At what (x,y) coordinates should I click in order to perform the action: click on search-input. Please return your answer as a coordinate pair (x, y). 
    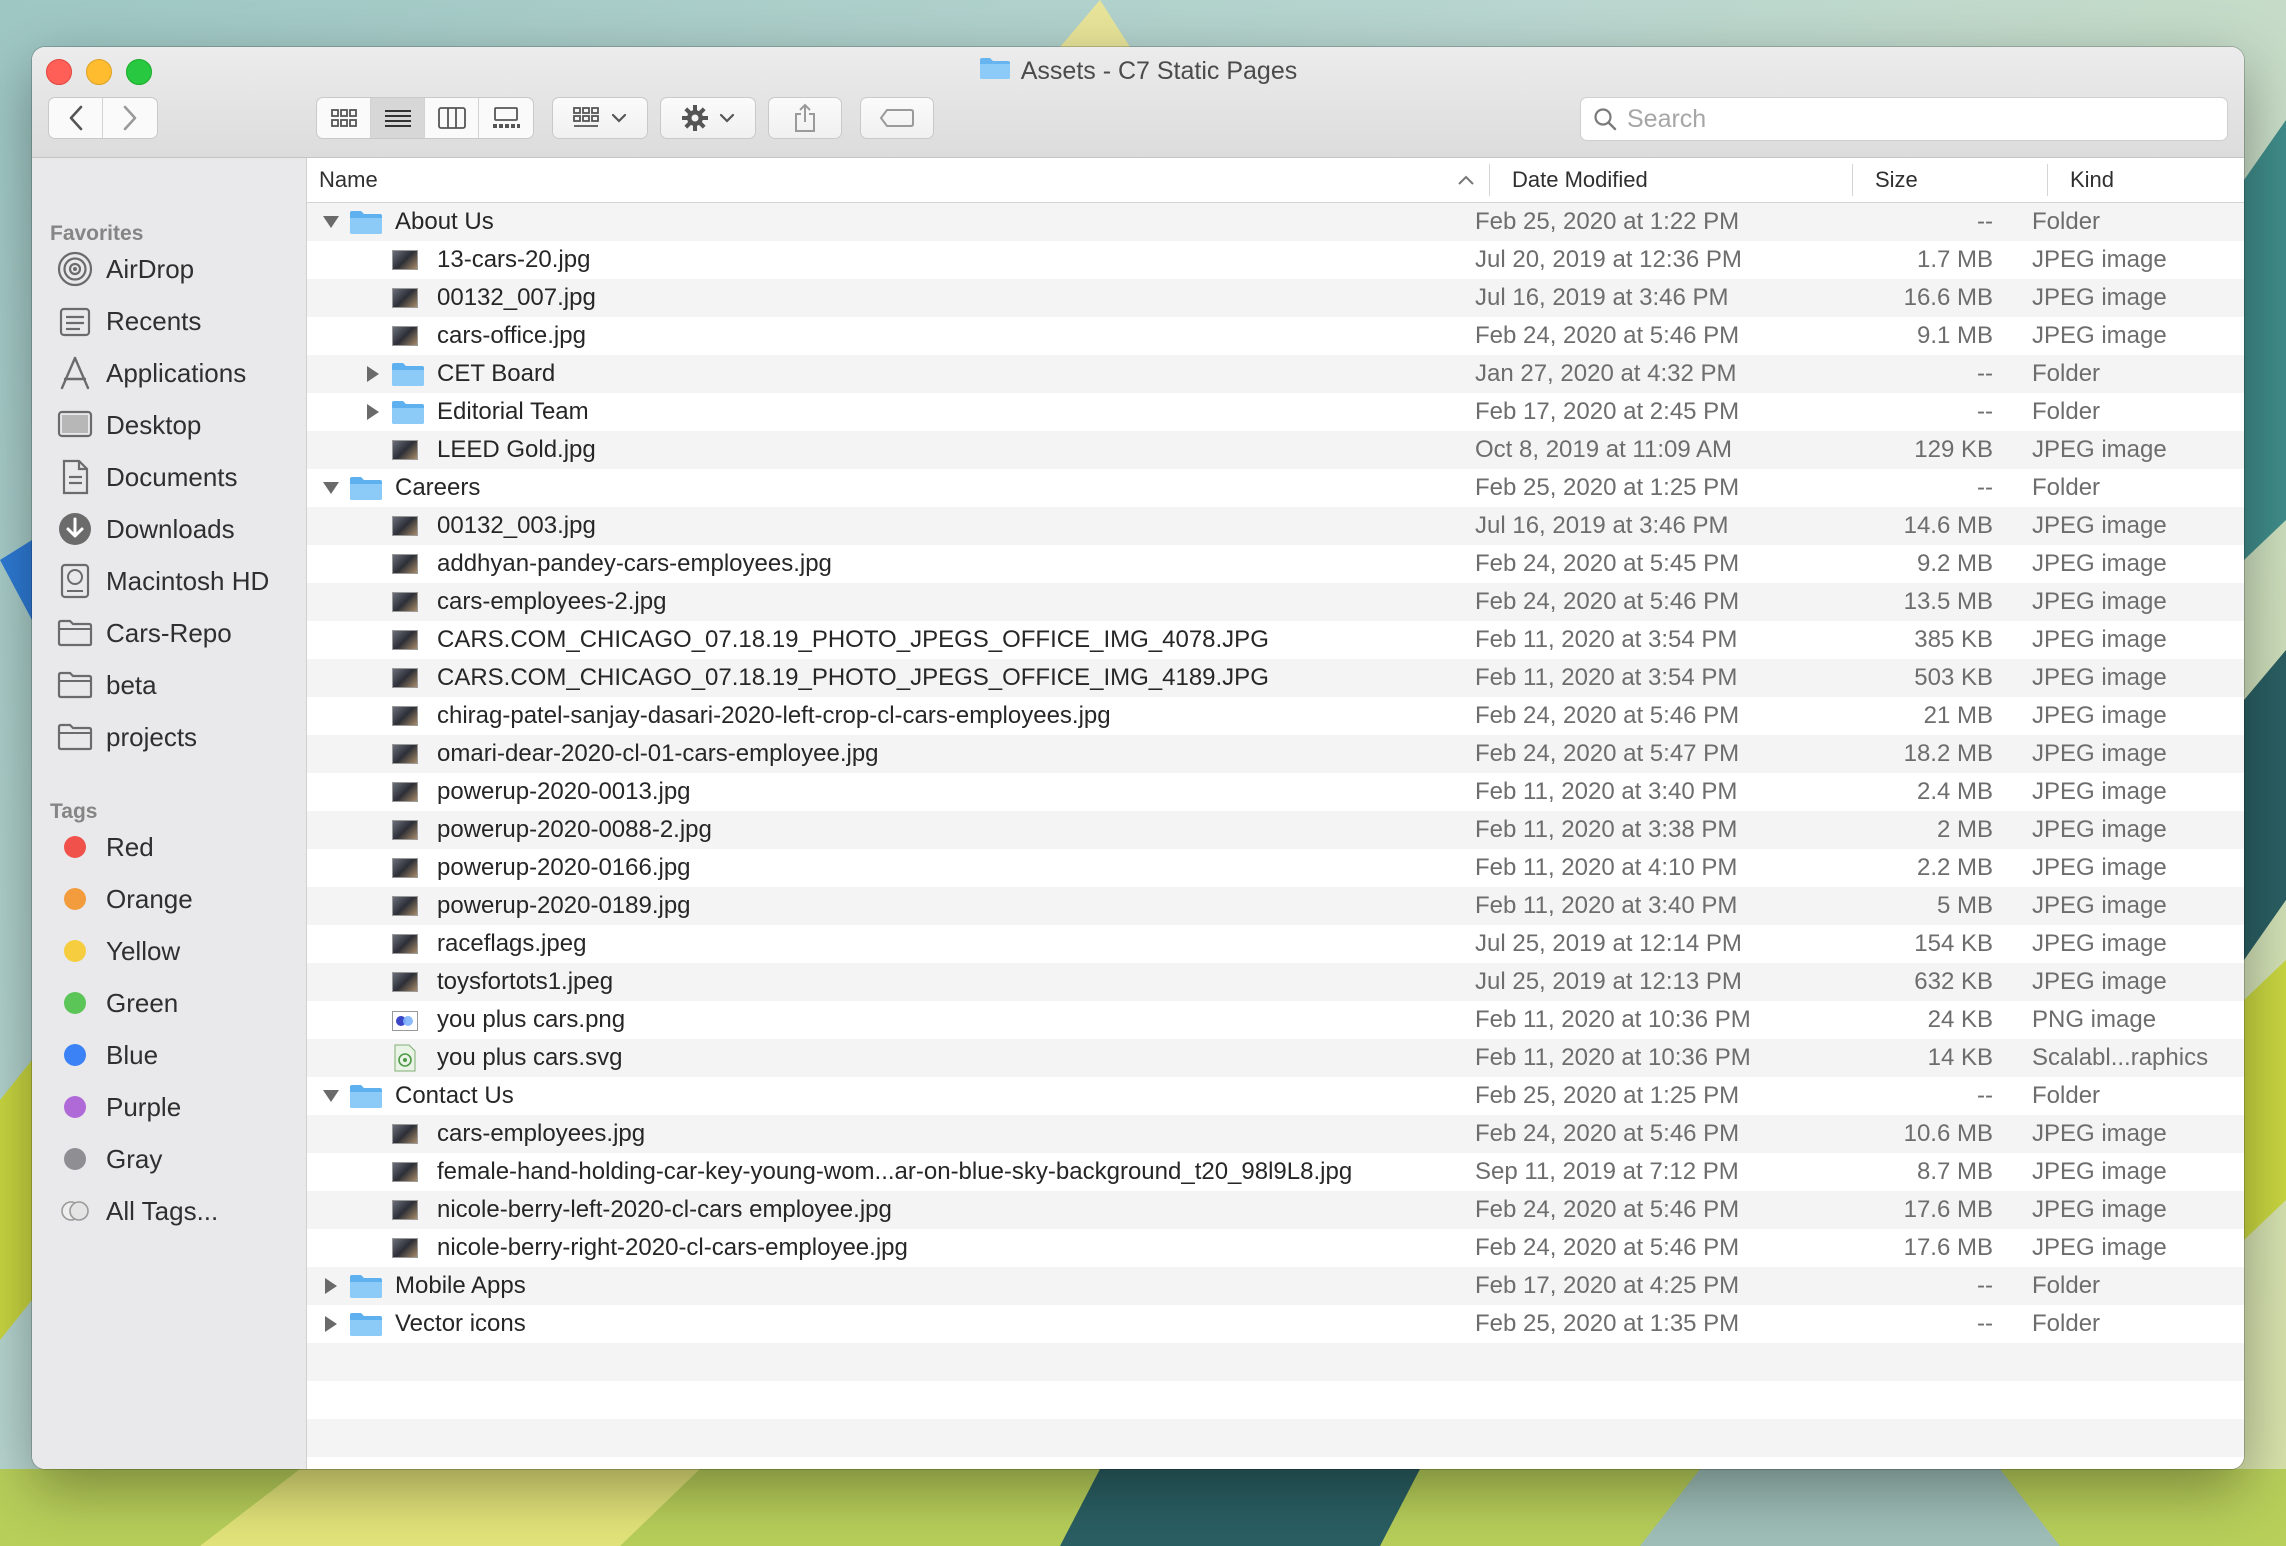
    Looking at the image, I should click on (1907, 119).